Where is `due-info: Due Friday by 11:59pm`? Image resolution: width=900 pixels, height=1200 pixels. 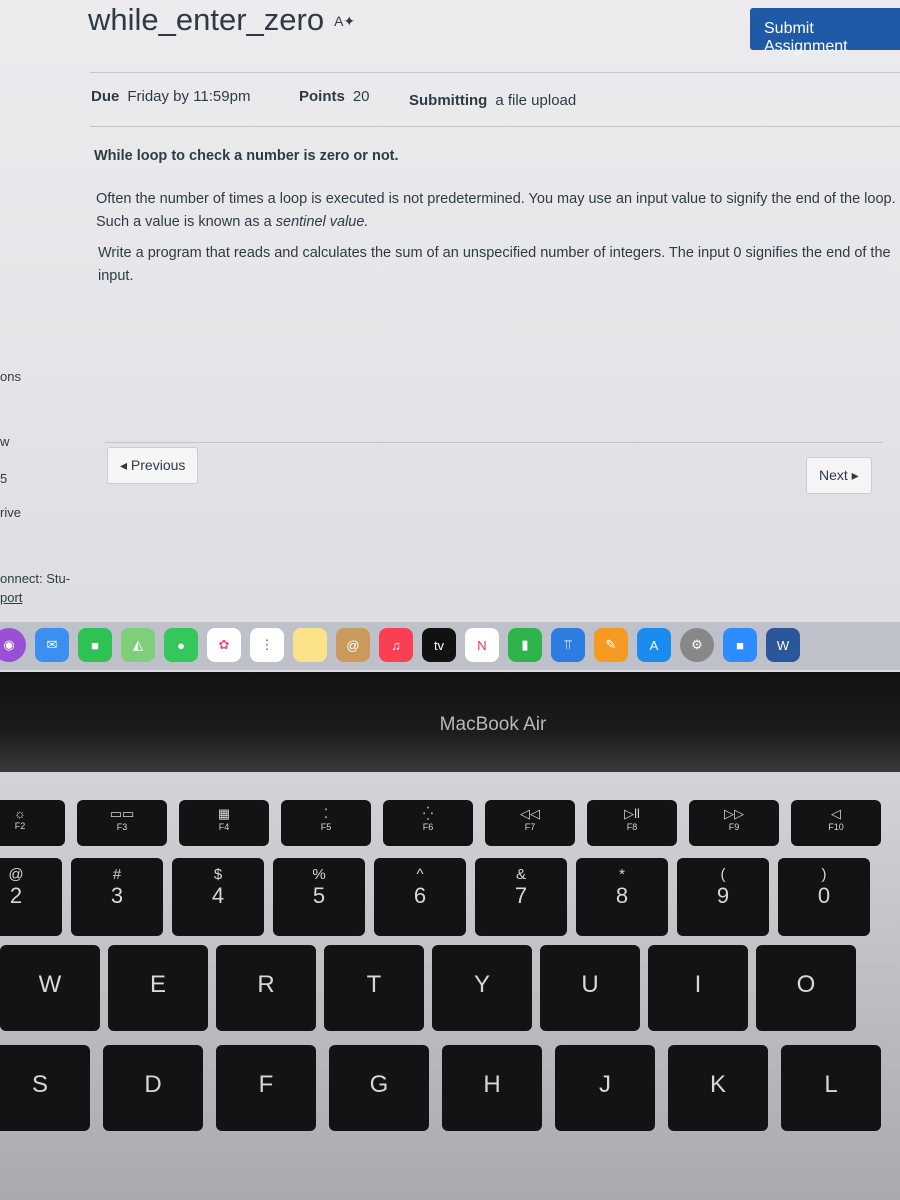 due-info: Due Friday by 11:59pm is located at coordinates (171, 96).